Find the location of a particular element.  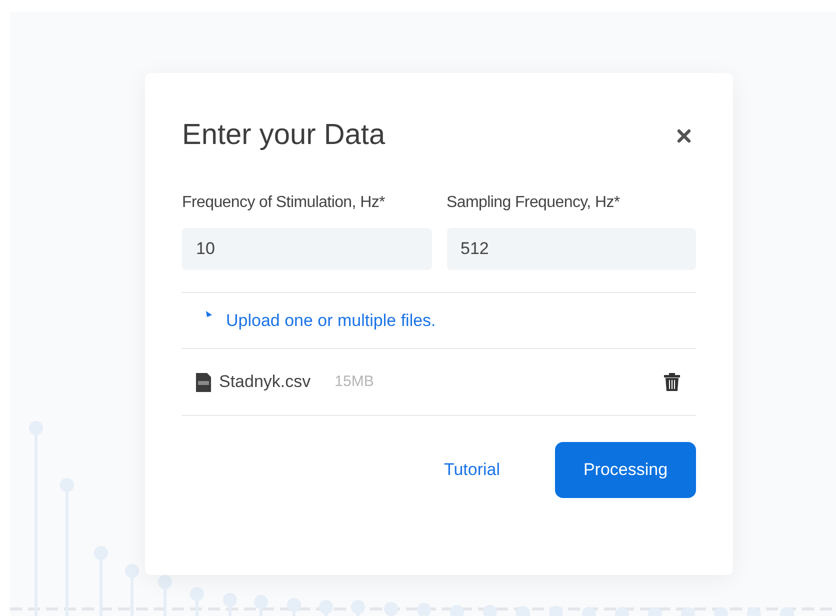

field-label: Frequency of Stimulation, Hz* is located at coordinates (284, 203).